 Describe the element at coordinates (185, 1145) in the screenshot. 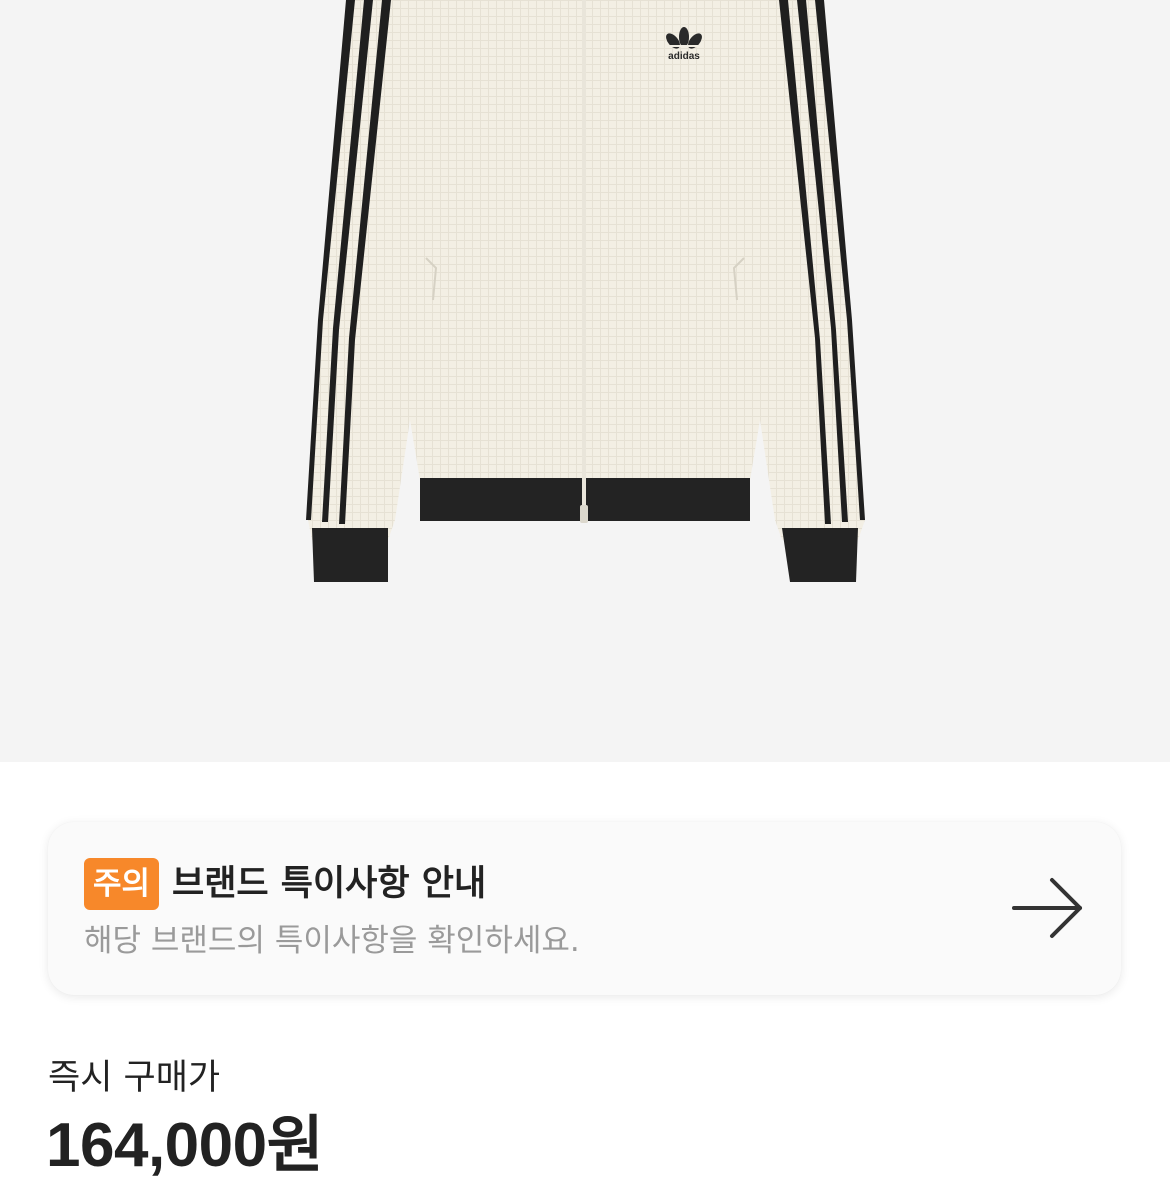

I see `instant-buy-price: 164,000원` at that location.